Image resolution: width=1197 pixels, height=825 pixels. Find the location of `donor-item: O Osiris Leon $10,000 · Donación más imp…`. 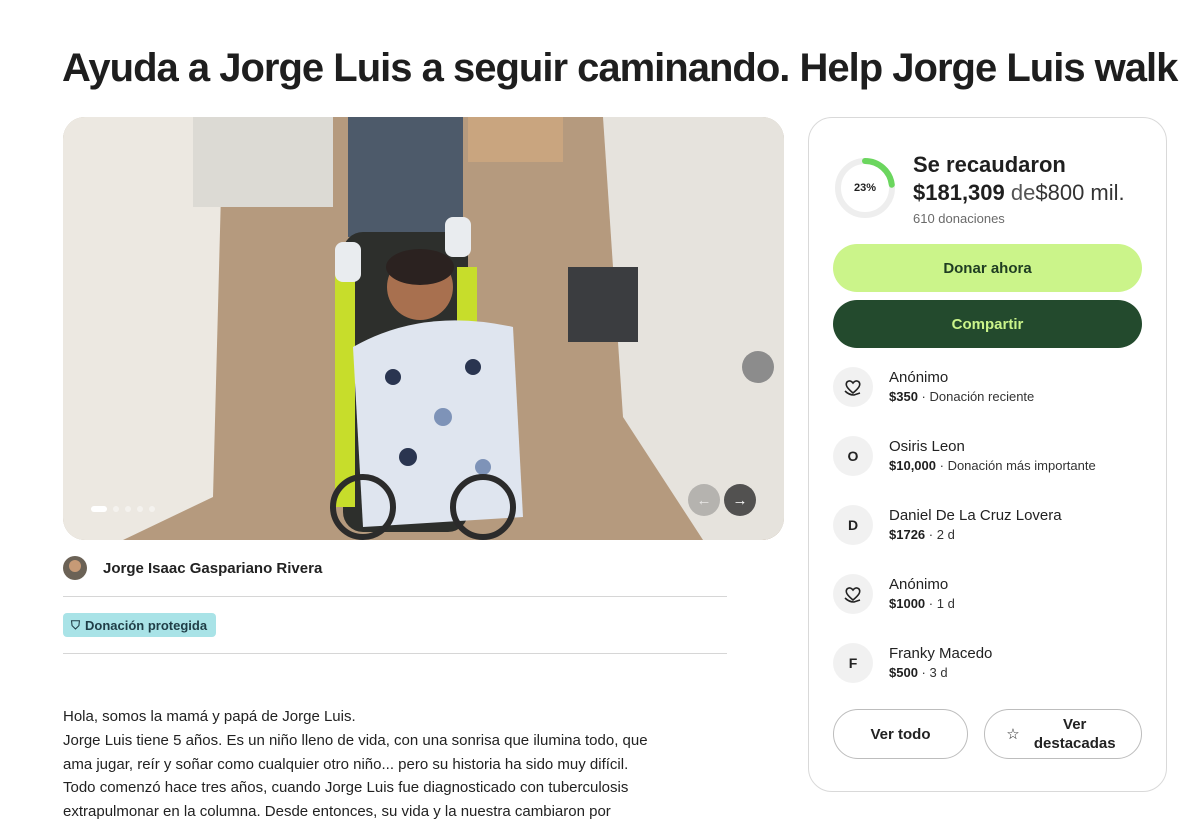

donor-item: O Osiris Leon $10,000 · Donación más imp… is located at coordinates (964, 456).